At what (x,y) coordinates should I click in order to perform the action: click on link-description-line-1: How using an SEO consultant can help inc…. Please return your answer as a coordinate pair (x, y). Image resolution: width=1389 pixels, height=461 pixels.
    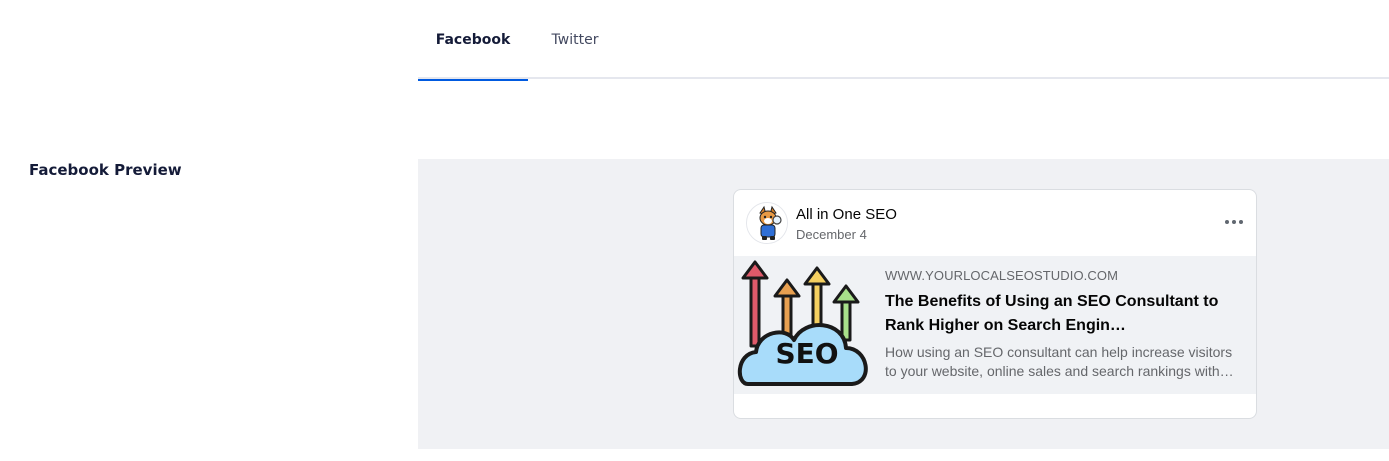
    Looking at the image, I should click on (1059, 352).